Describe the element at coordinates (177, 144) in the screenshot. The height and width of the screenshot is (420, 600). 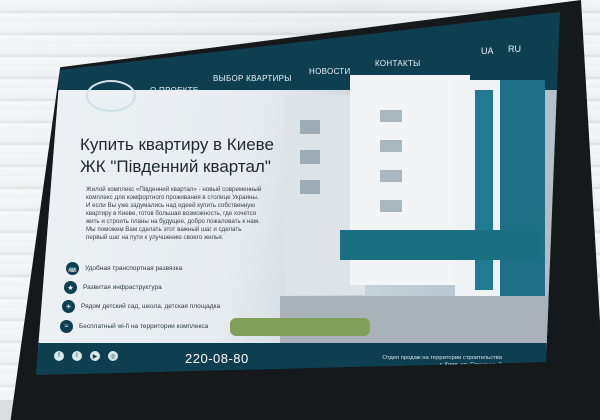
I see `hero-title-line1: Купить квартиру в Киеве` at that location.